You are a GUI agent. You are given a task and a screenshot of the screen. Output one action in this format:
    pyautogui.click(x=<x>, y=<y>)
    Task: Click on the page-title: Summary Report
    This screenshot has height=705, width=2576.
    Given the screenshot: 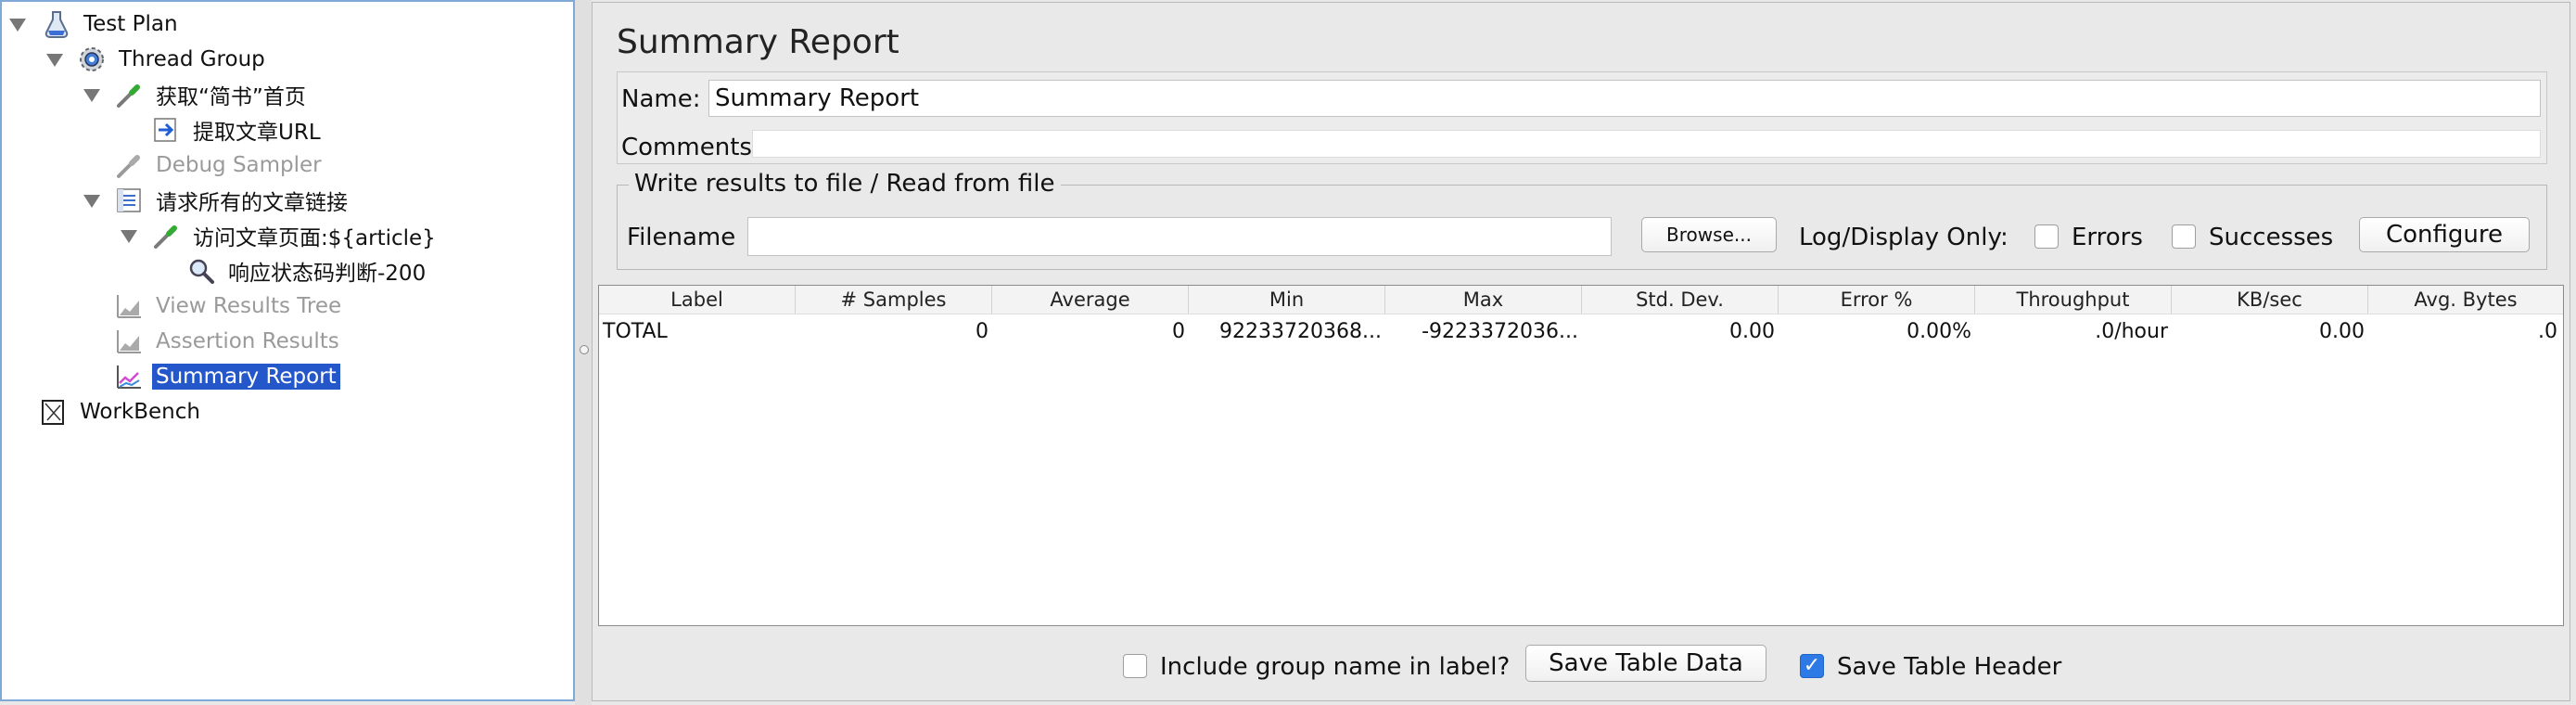 What is the action you would take?
    pyautogui.click(x=758, y=42)
    